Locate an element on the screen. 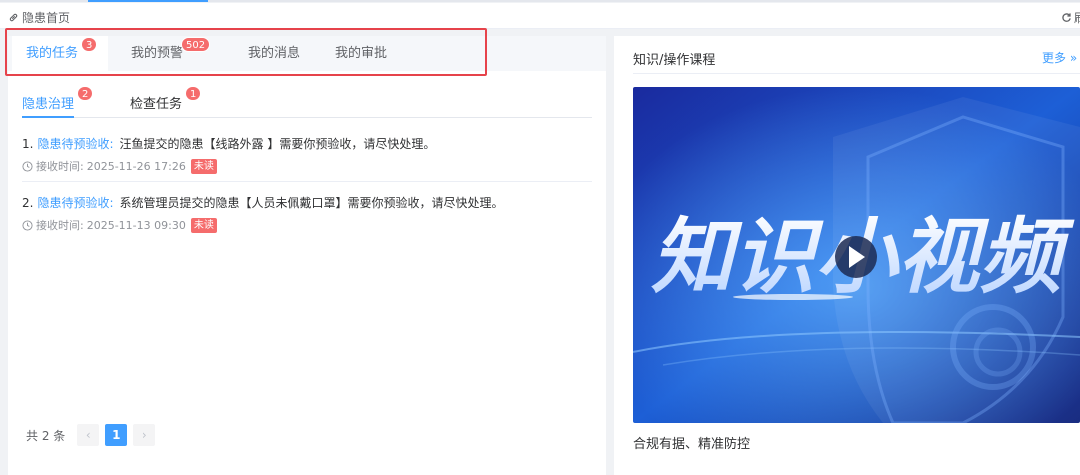 The height and width of the screenshot is (475, 1080). more-label: 更多 is located at coordinates (1054, 58).